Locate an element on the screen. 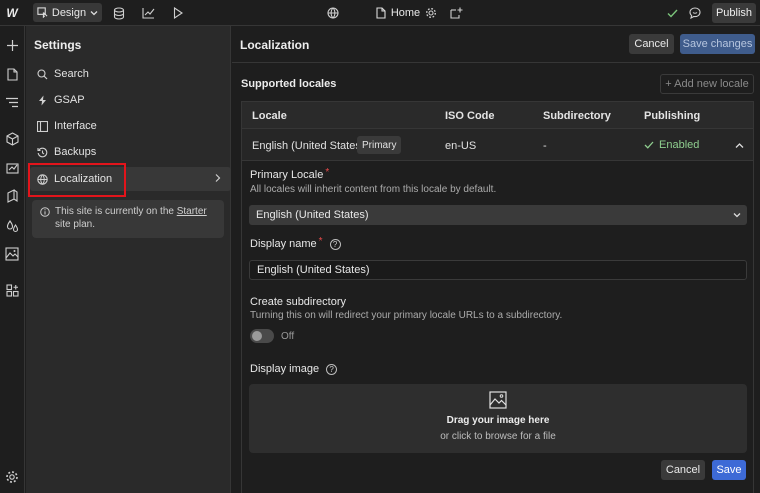 The height and width of the screenshot is (493, 760). locale-cell: English (United States) is located at coordinates (308, 146).